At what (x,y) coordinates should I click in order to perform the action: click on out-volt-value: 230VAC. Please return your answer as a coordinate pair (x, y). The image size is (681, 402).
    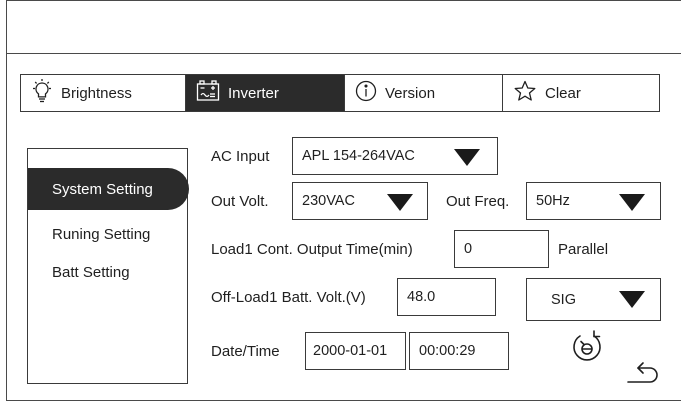
    Looking at the image, I should click on (328, 201).